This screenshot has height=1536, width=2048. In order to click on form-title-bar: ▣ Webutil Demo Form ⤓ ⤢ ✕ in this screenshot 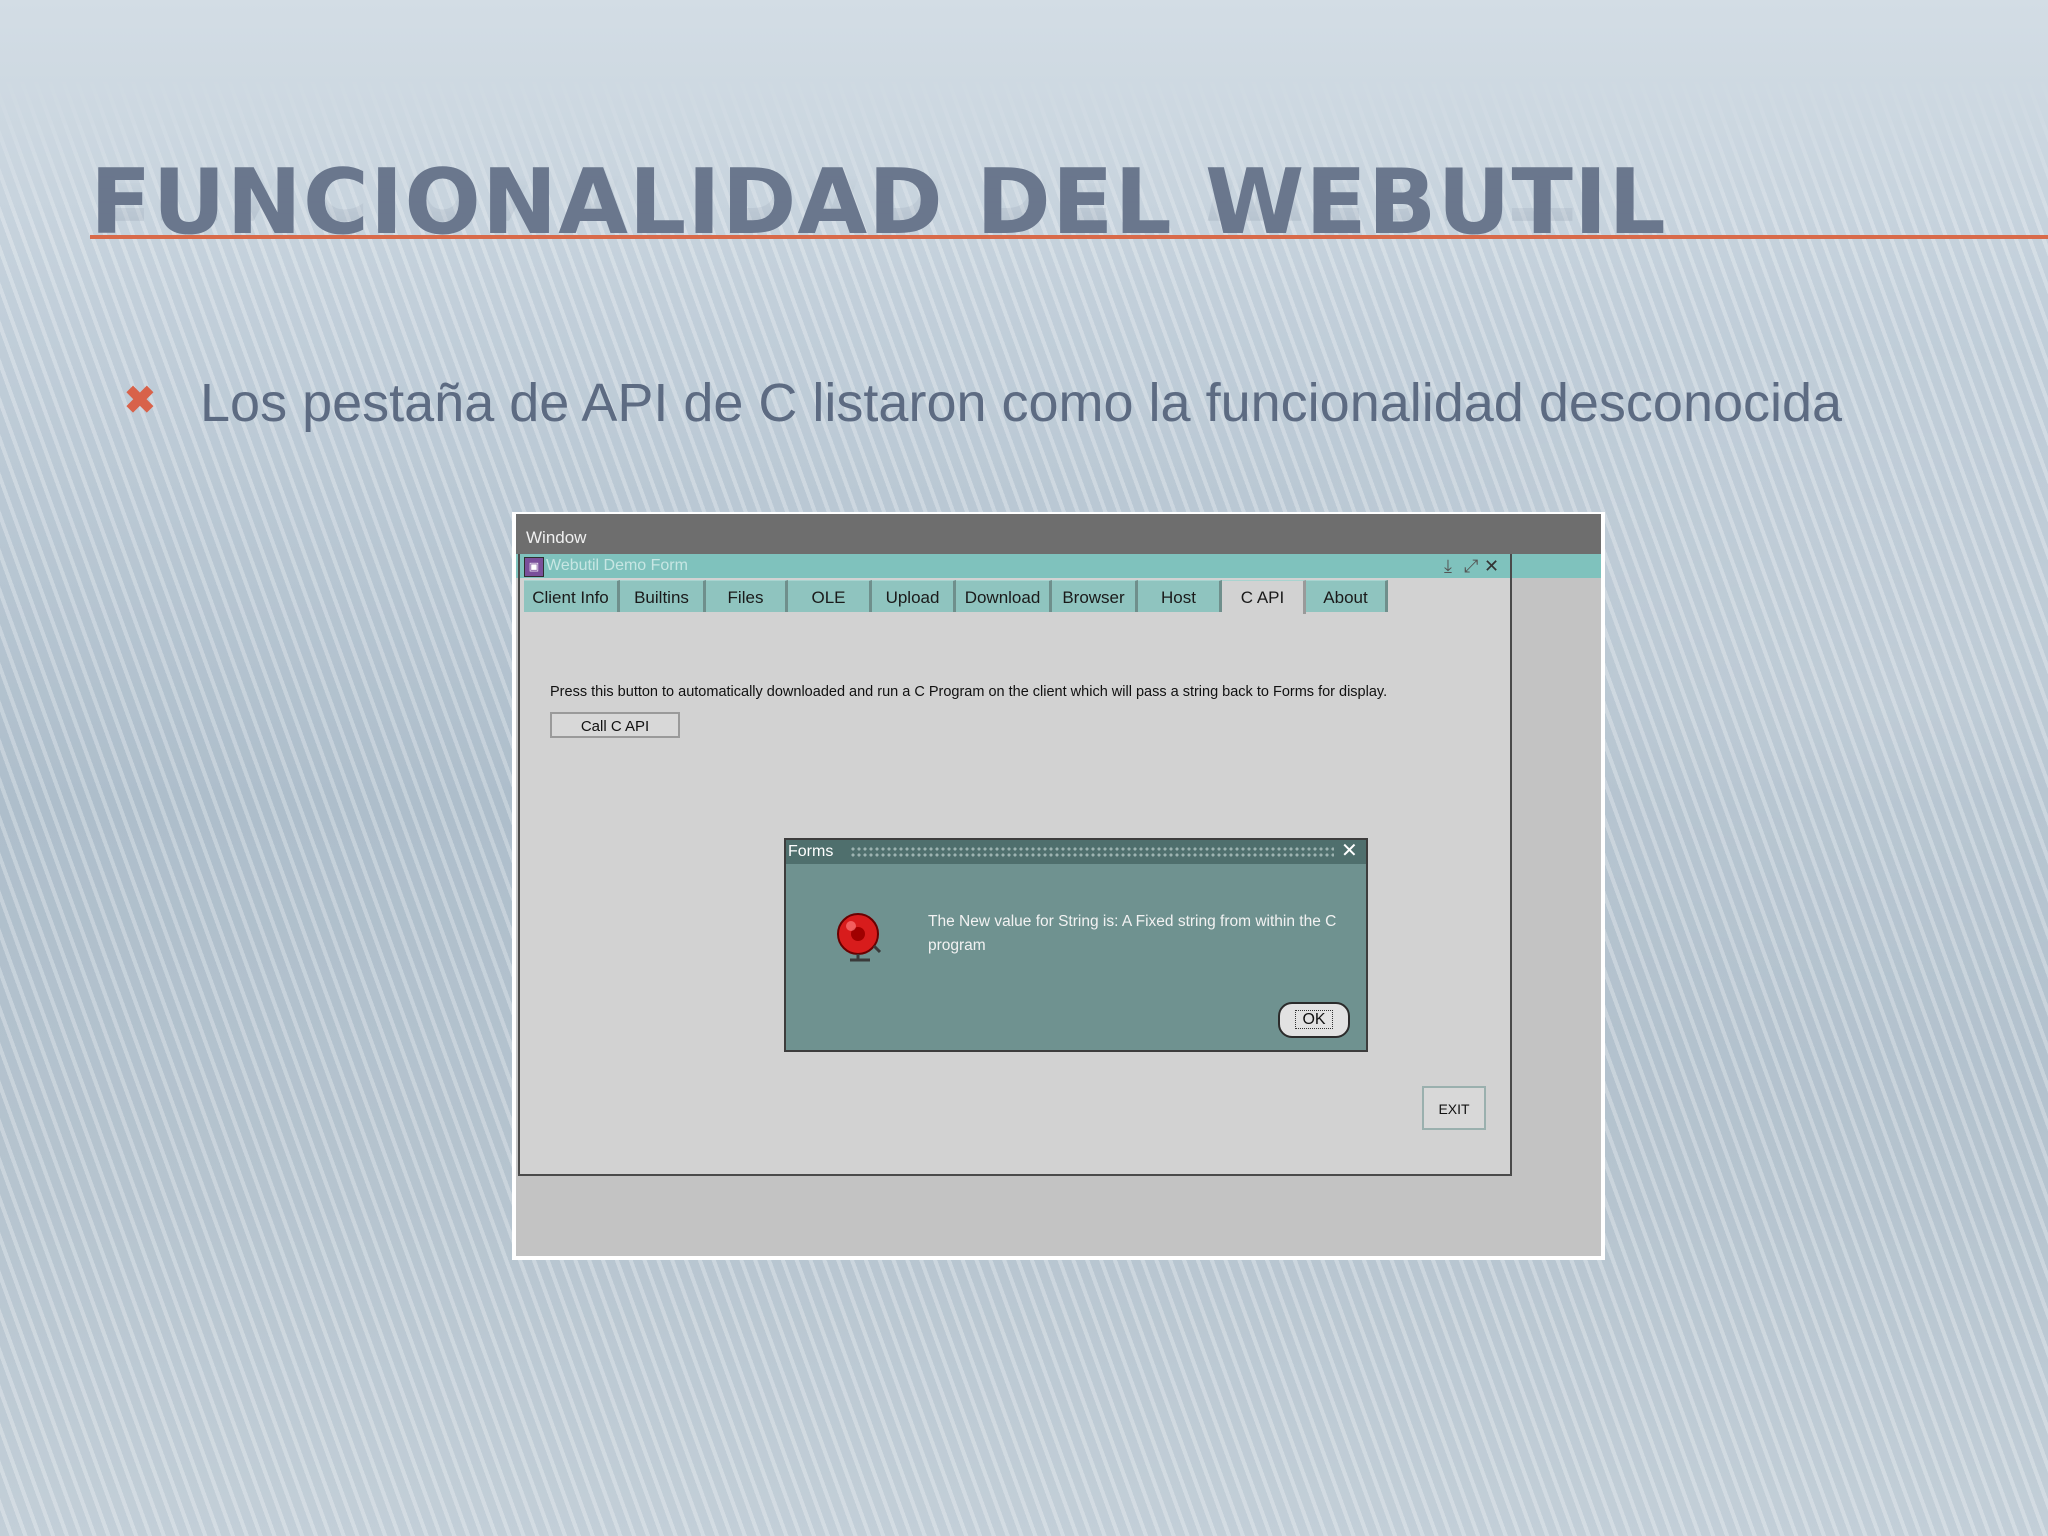, I will do `click(1015, 566)`.